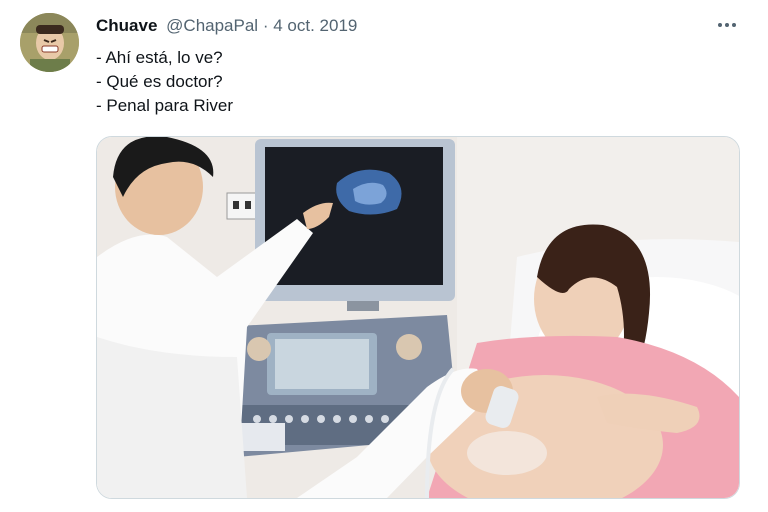 The width and height of the screenshot is (768, 512). What do you see at coordinates (159, 57) in the screenshot?
I see `tweet-line-1: - Ahí está, lo ve?` at bounding box center [159, 57].